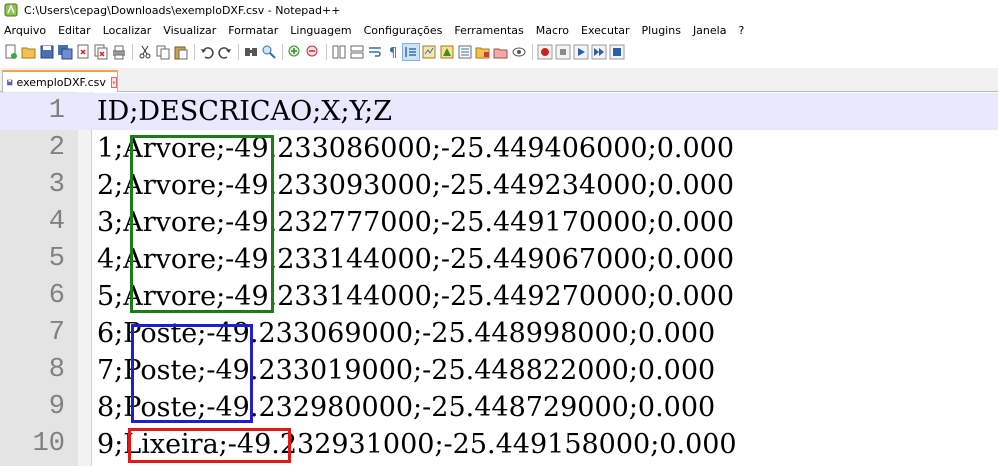 This screenshot has width=998, height=466. I want to click on monitoring-icon, so click(519, 52).